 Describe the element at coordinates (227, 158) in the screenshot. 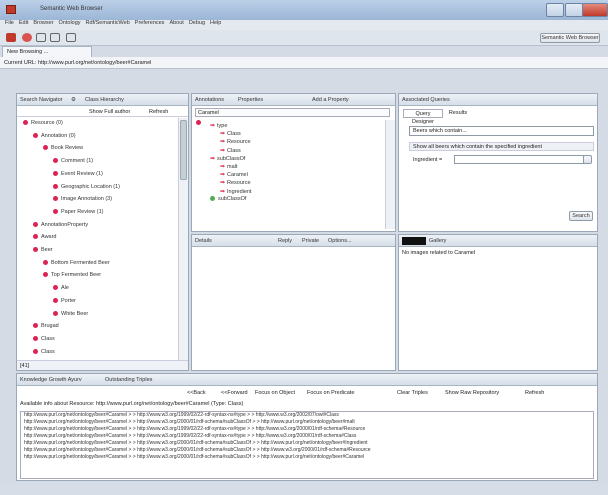

I see `property-tree-item: ➡ subClassOf` at that location.